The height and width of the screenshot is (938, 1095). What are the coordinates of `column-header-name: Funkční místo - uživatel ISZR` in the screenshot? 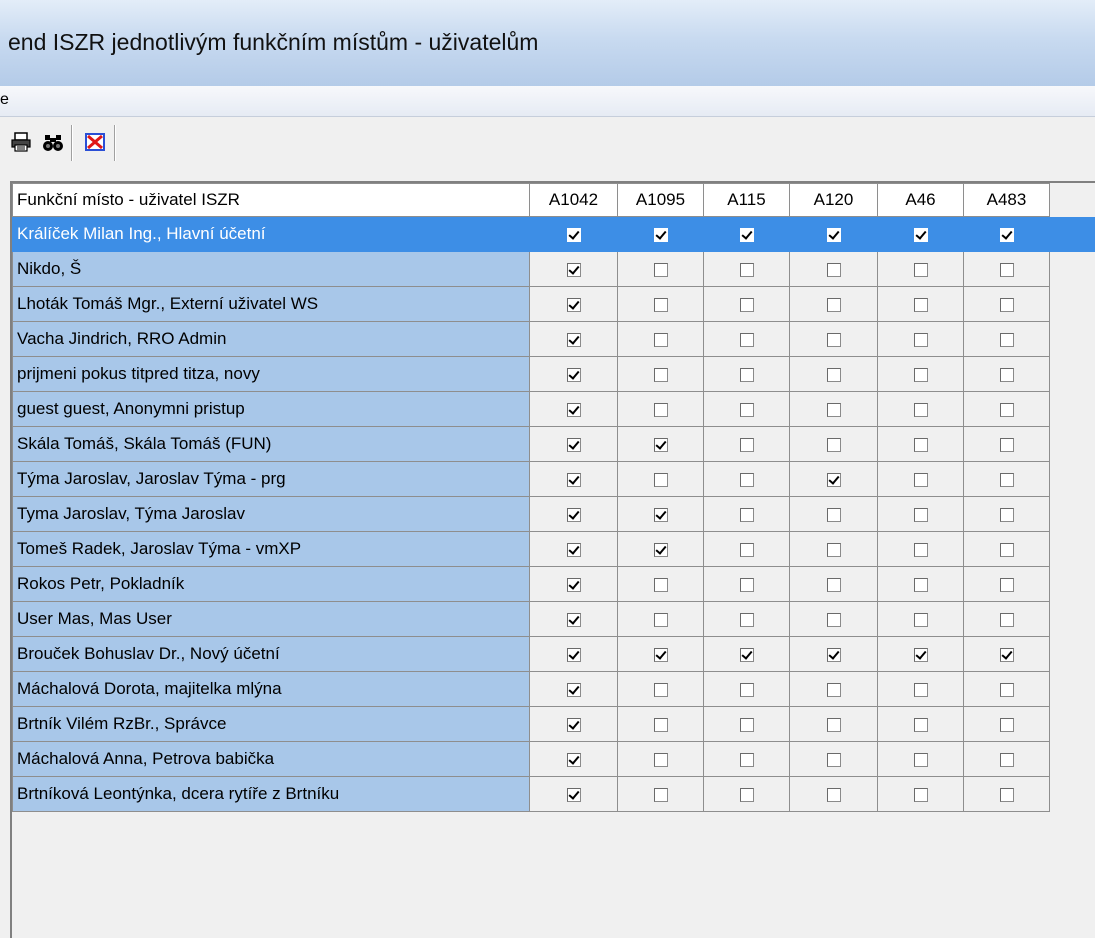 It's located at (271, 200).